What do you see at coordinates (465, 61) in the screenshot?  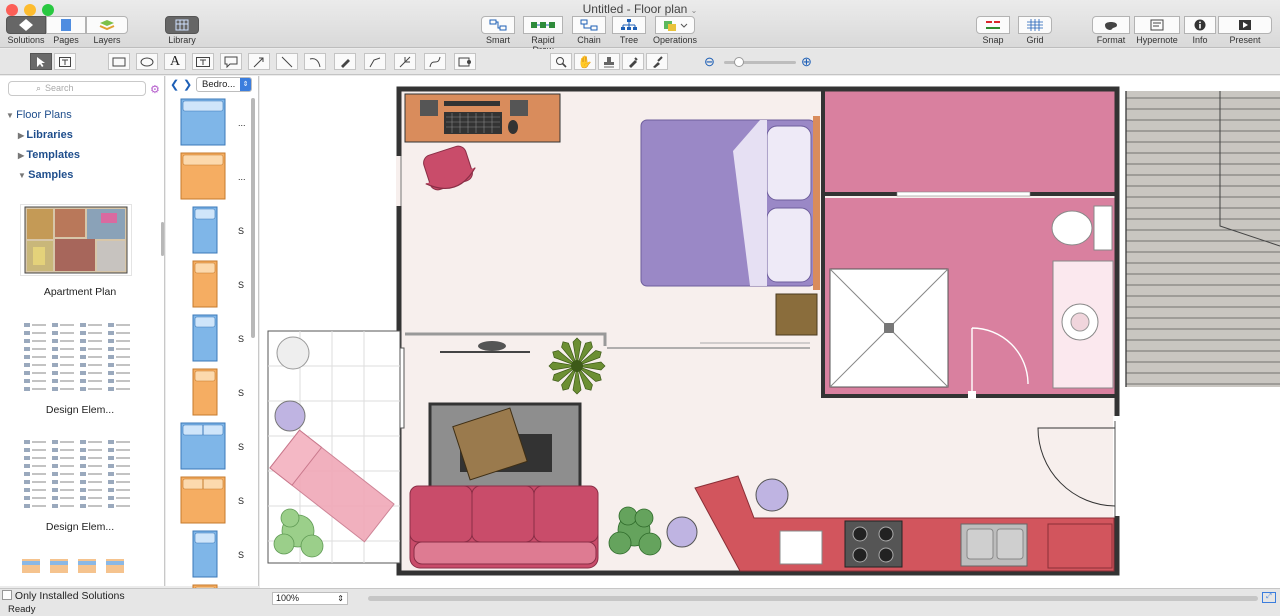 I see `lasso-tool` at bounding box center [465, 61].